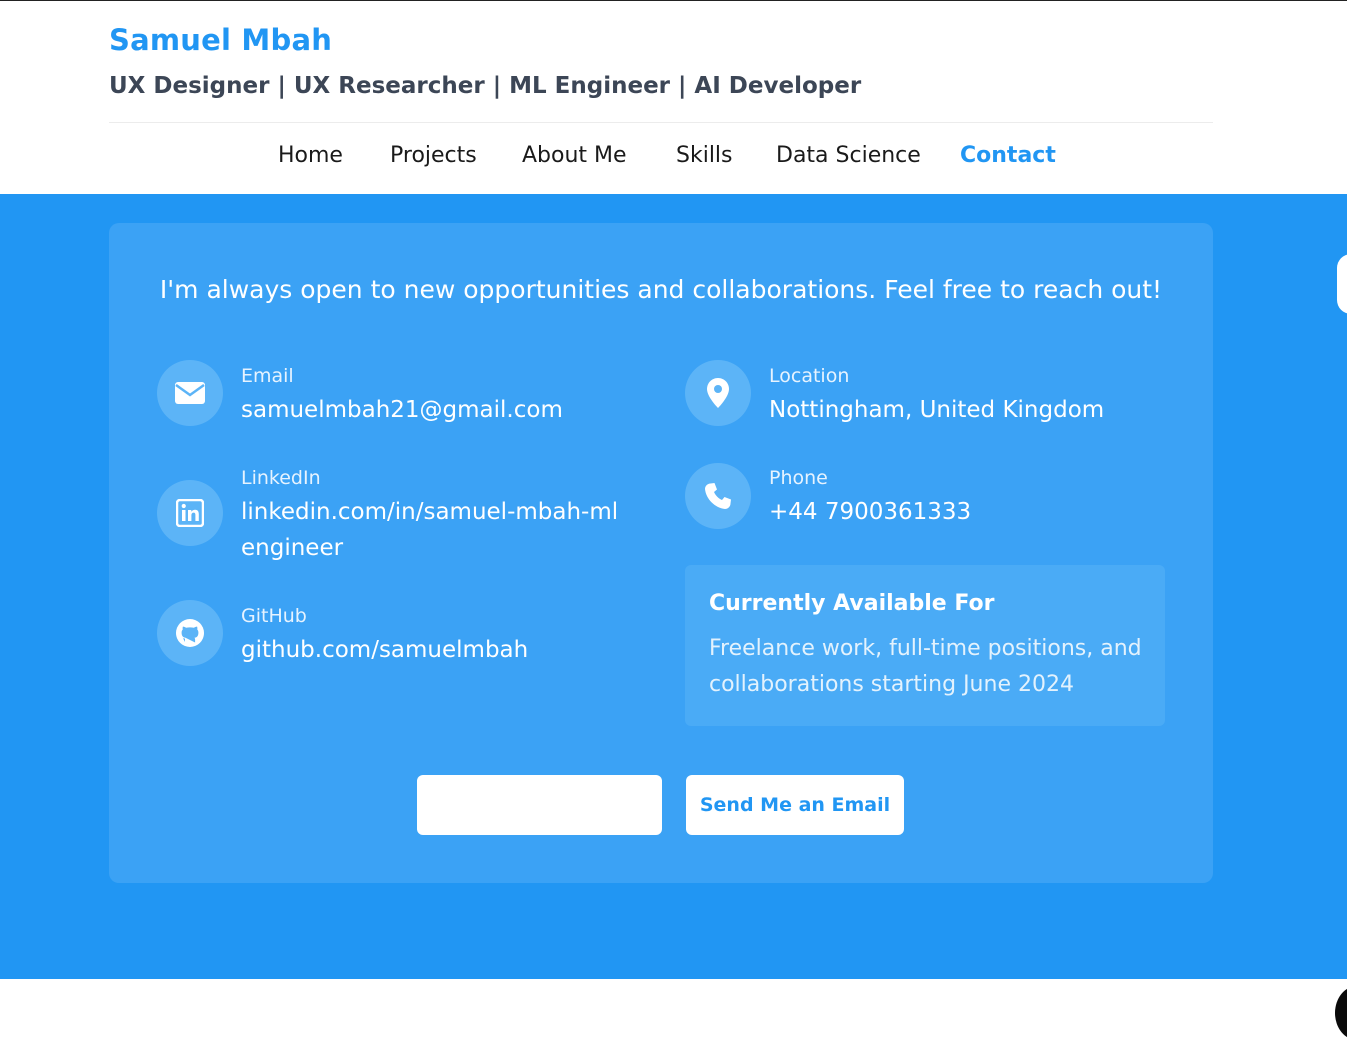 The width and height of the screenshot is (1347, 1045). I want to click on nav-item-skills: Skills, so click(704, 155).